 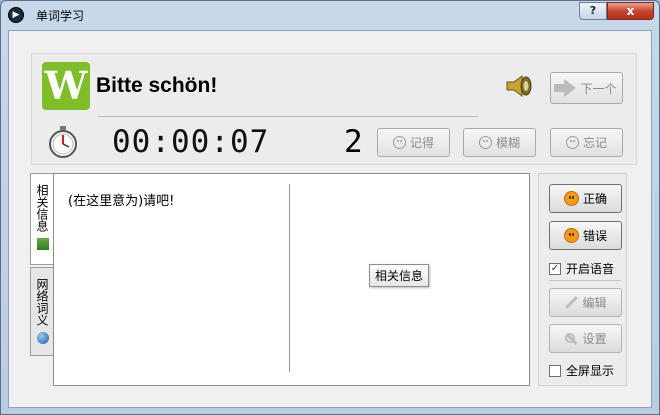 What do you see at coordinates (421, 143) in the screenshot?
I see `remember-label: 记得` at bounding box center [421, 143].